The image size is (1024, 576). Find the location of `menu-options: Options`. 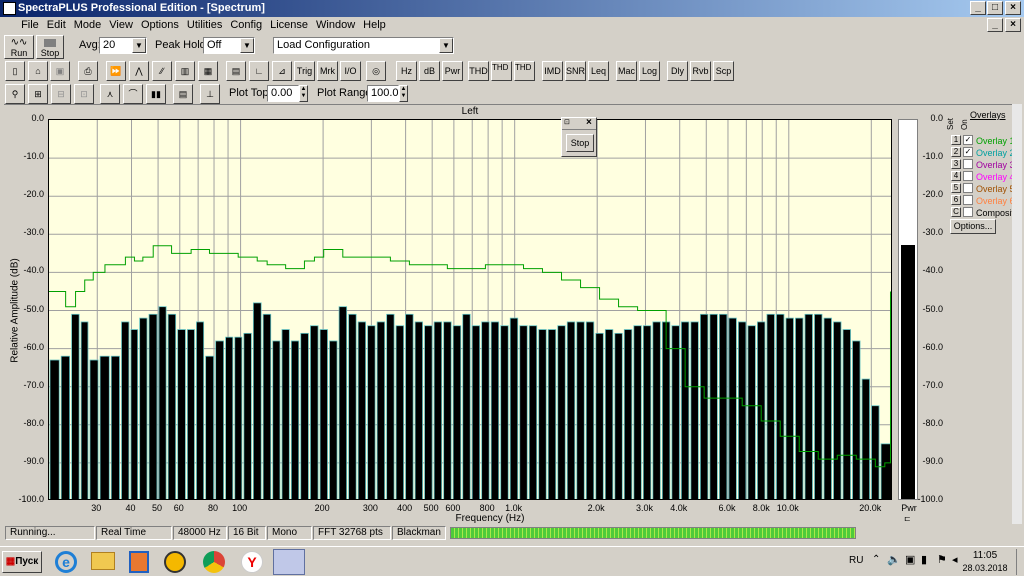

menu-options: Options is located at coordinates (160, 25).